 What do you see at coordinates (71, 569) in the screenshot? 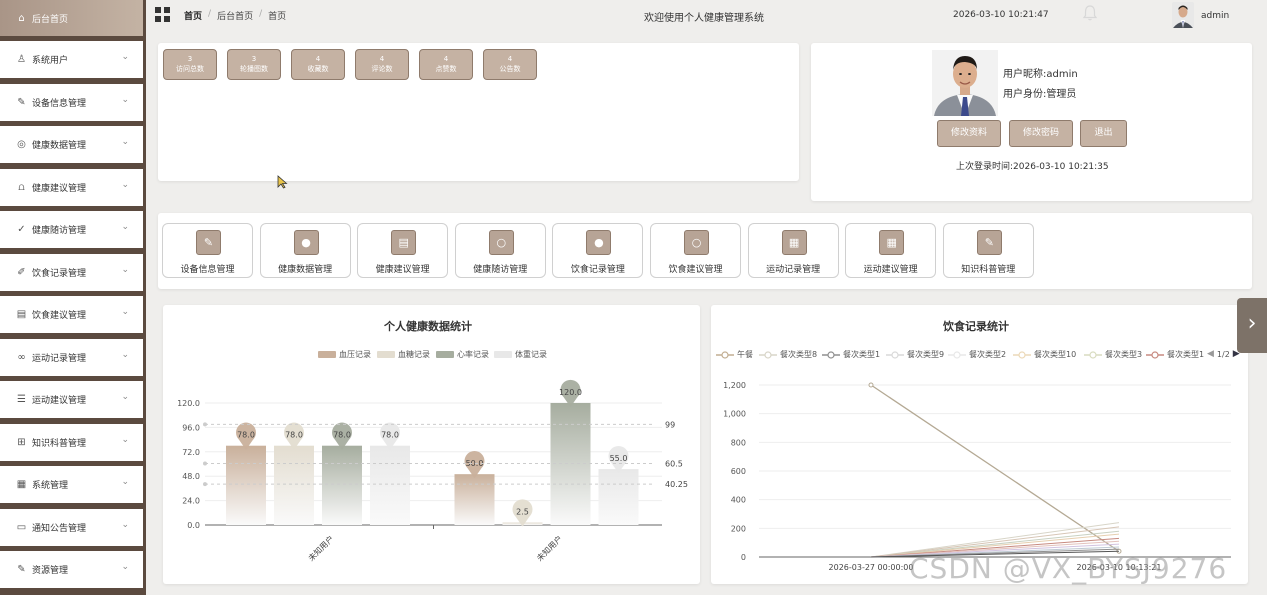
I see `sidebar-item: ✎ 资源管理 ⌄` at bounding box center [71, 569].